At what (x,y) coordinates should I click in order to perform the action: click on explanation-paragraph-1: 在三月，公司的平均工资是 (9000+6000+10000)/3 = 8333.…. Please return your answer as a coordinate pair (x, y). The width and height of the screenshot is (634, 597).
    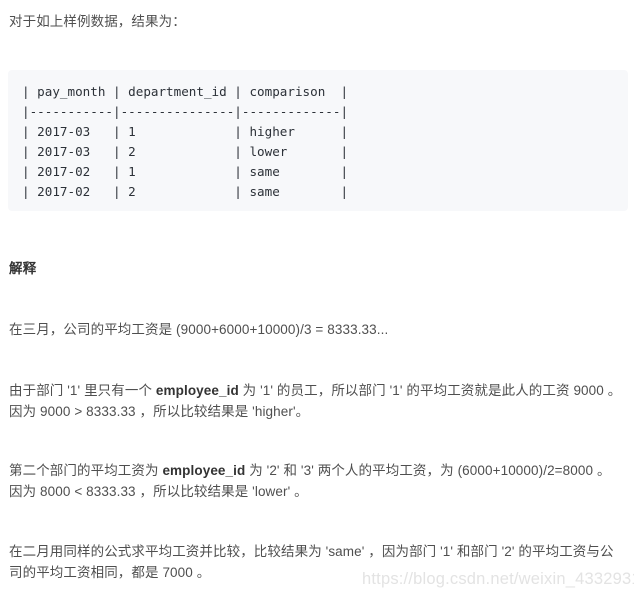
    Looking at the image, I should click on (199, 329).